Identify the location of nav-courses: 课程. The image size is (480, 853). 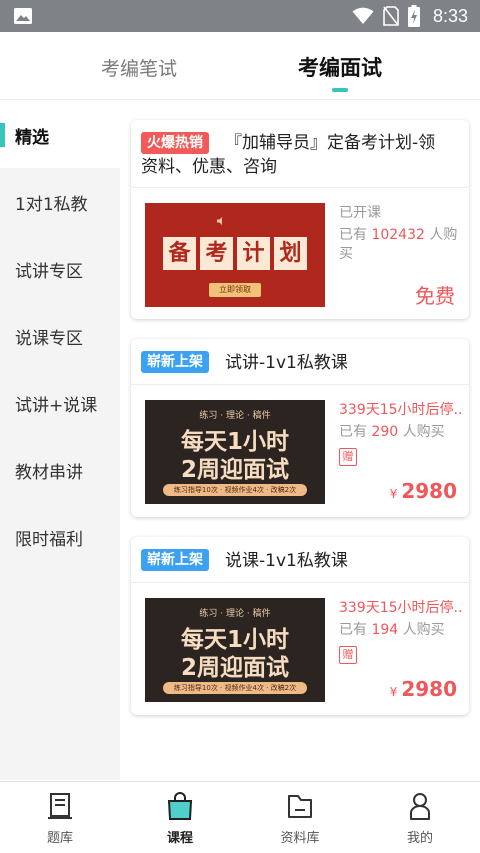
(180, 817).